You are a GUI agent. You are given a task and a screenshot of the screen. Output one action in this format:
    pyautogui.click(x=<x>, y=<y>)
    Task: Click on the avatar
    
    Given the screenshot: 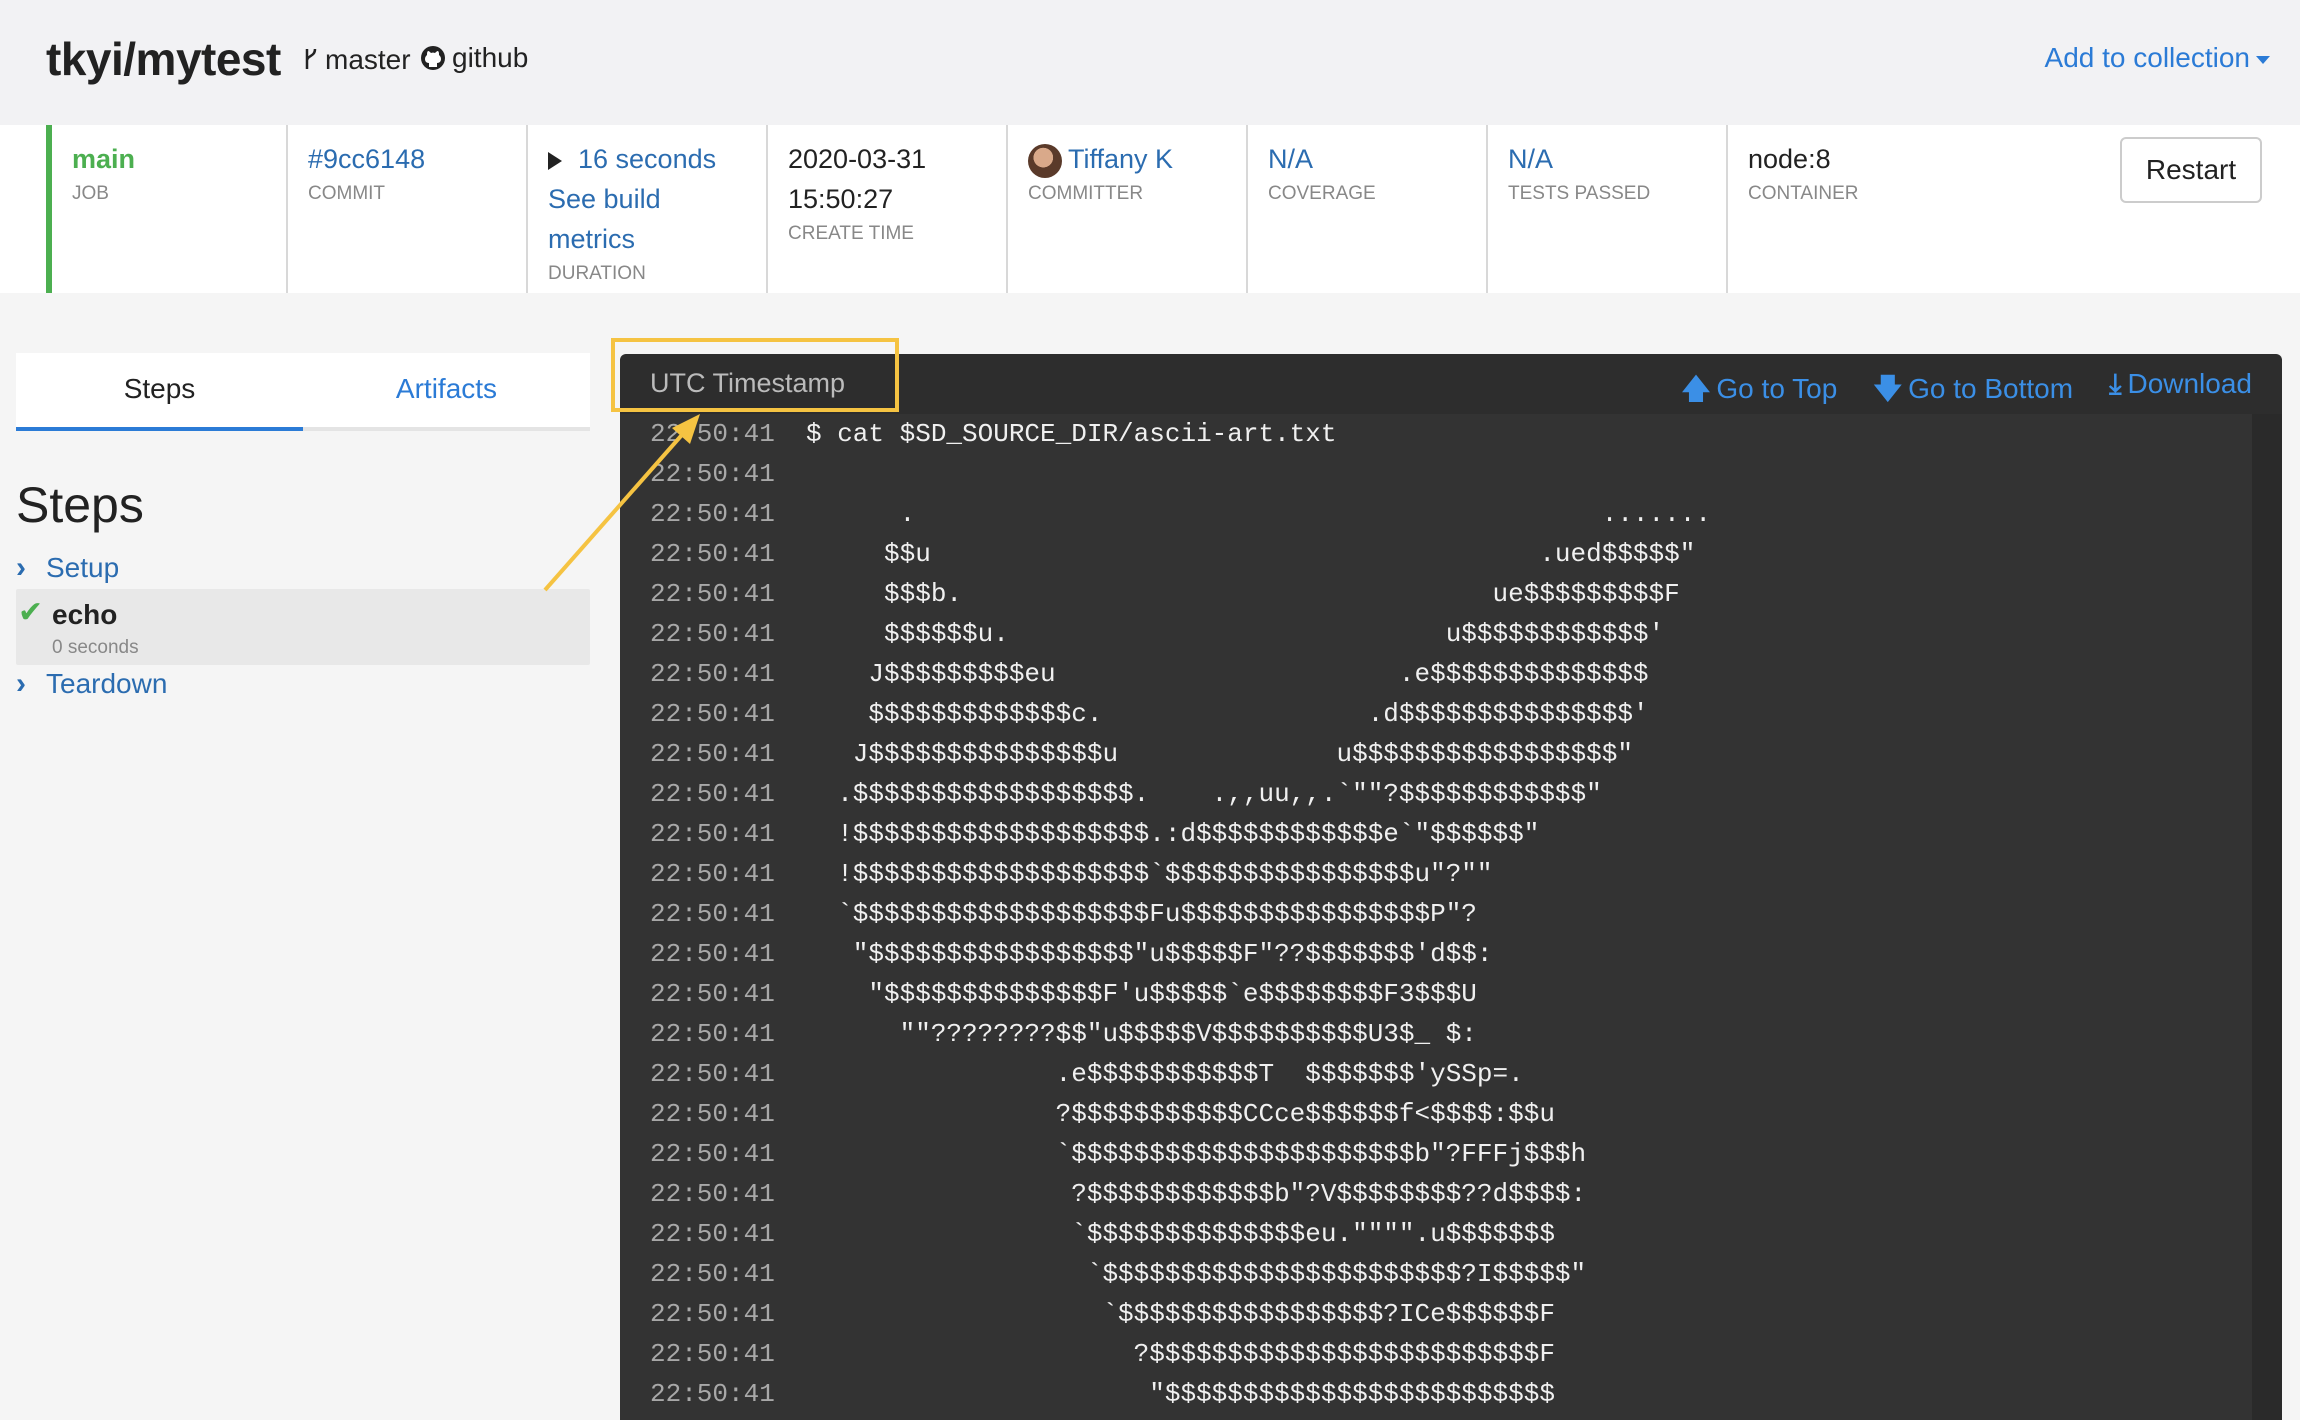 What is the action you would take?
    pyautogui.click(x=1045, y=160)
    